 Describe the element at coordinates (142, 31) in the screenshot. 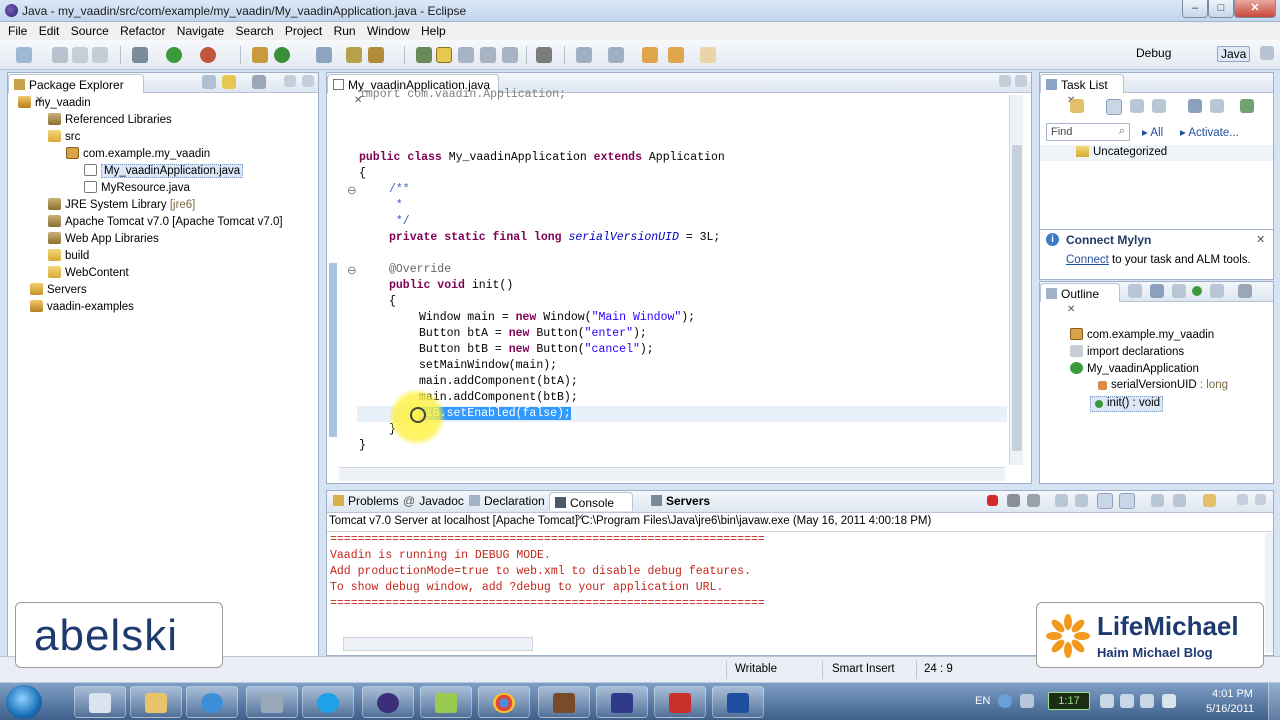

I see `menu-refactor: Refactor` at that location.